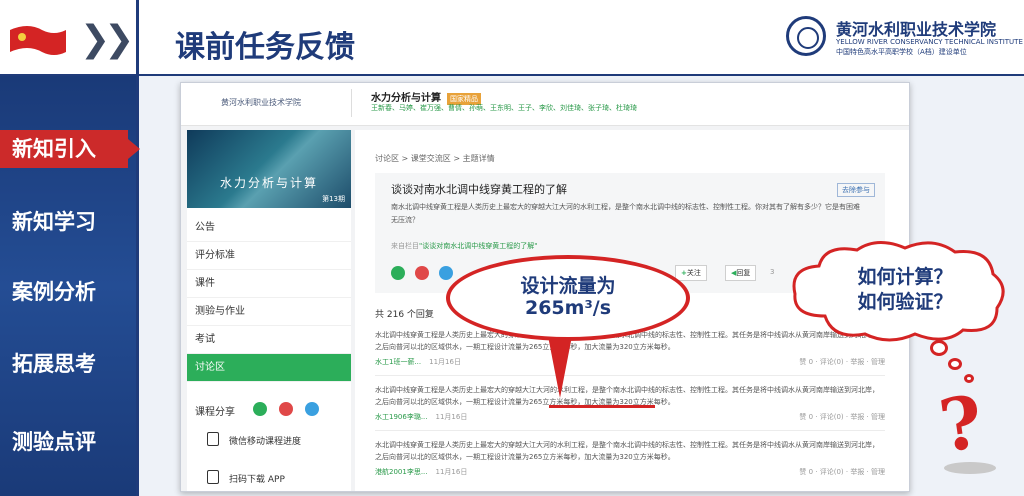 The image size is (1024, 496). Describe the element at coordinates (213, 477) in the screenshot. I see `phone-icon` at that location.